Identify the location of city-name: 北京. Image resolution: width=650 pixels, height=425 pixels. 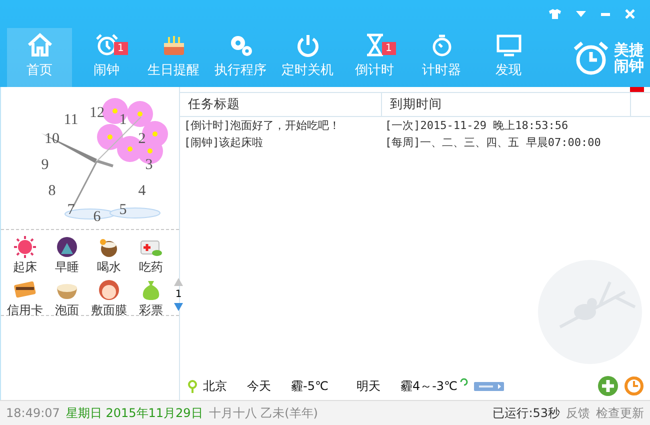
(215, 386).